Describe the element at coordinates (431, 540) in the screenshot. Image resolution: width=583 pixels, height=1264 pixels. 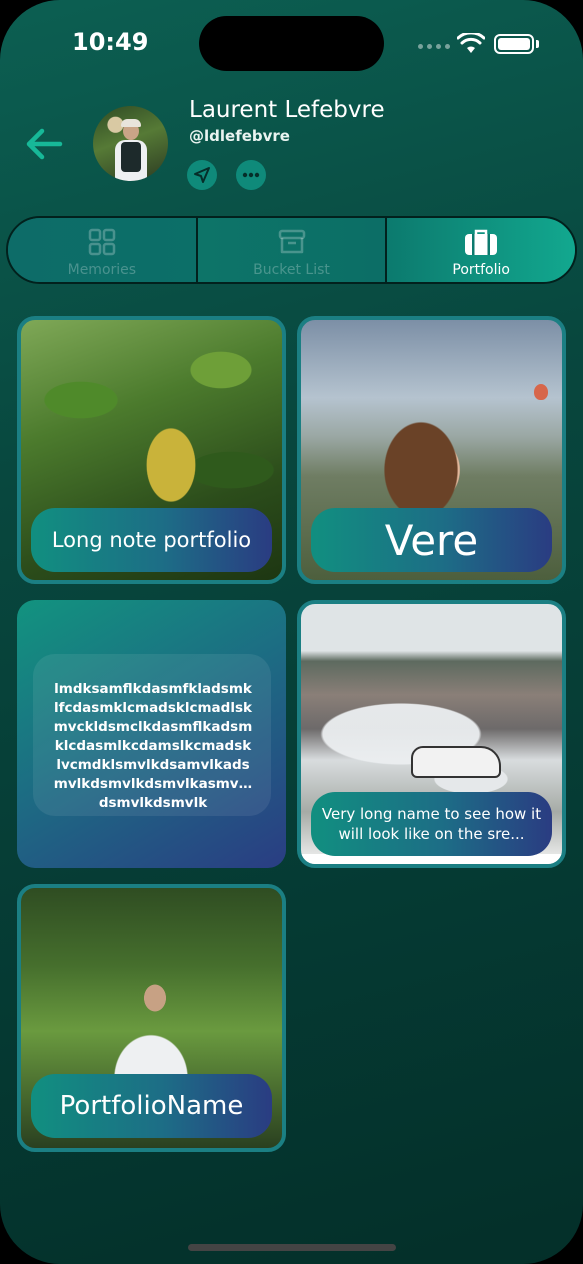
I see `portfolio-card-title: Vere` at that location.